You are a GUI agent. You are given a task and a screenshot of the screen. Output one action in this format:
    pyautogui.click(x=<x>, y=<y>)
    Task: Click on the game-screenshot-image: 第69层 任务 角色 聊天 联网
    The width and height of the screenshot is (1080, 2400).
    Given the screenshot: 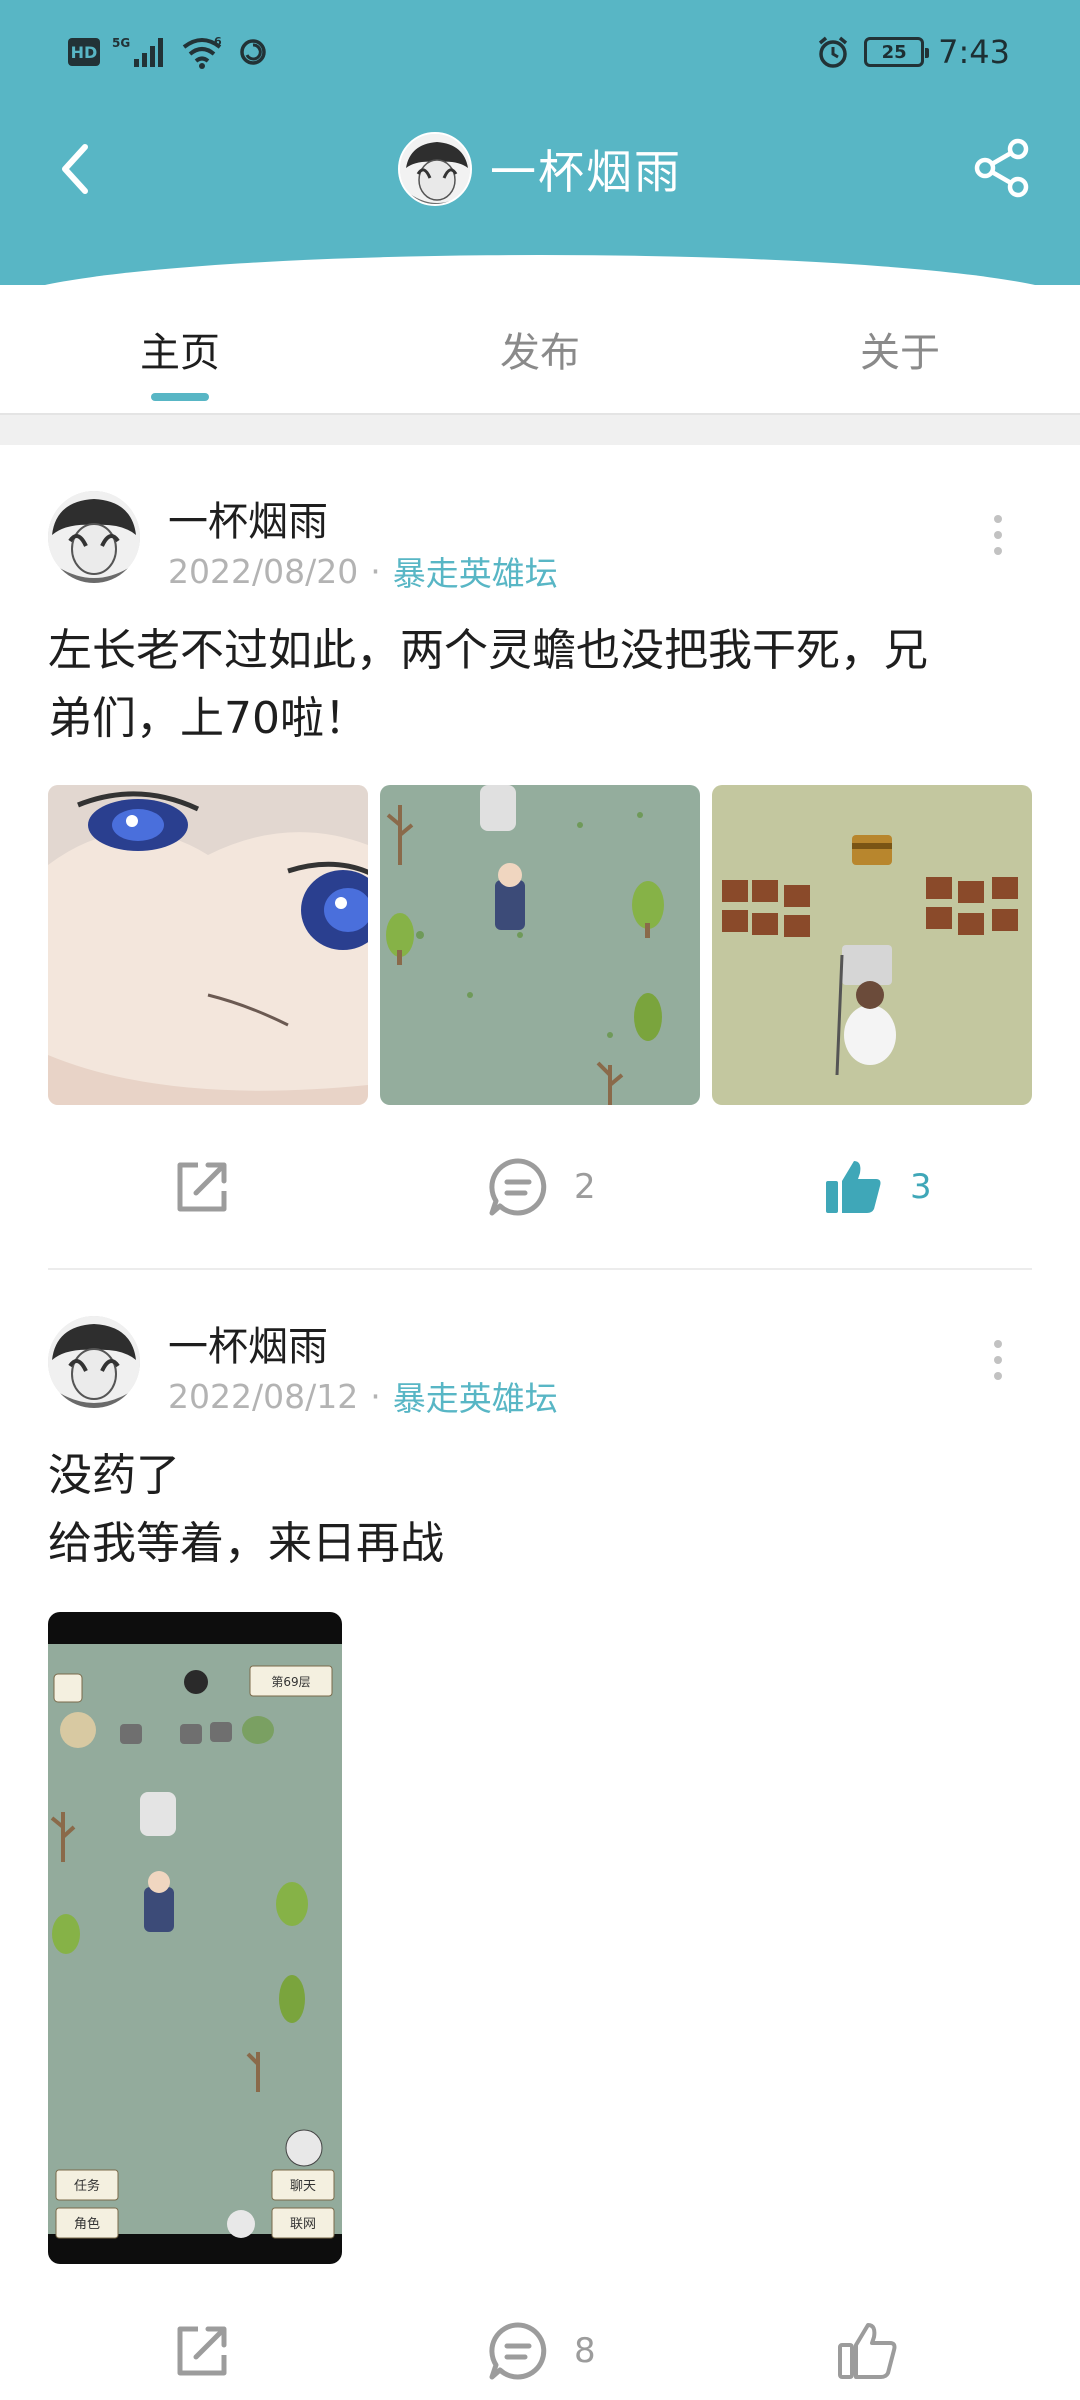 What is the action you would take?
    pyautogui.click(x=195, y=1938)
    